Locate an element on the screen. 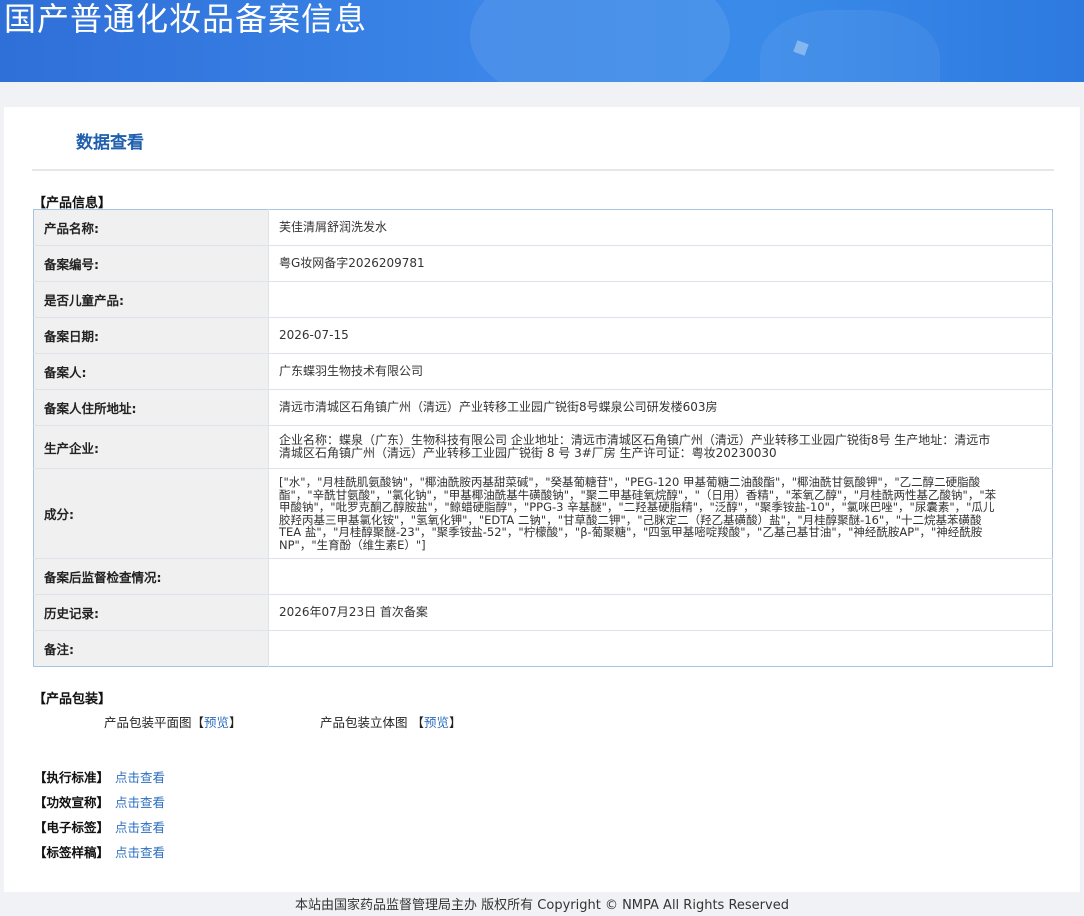  table-row: 备案后监督检查情况: is located at coordinates (543, 576).